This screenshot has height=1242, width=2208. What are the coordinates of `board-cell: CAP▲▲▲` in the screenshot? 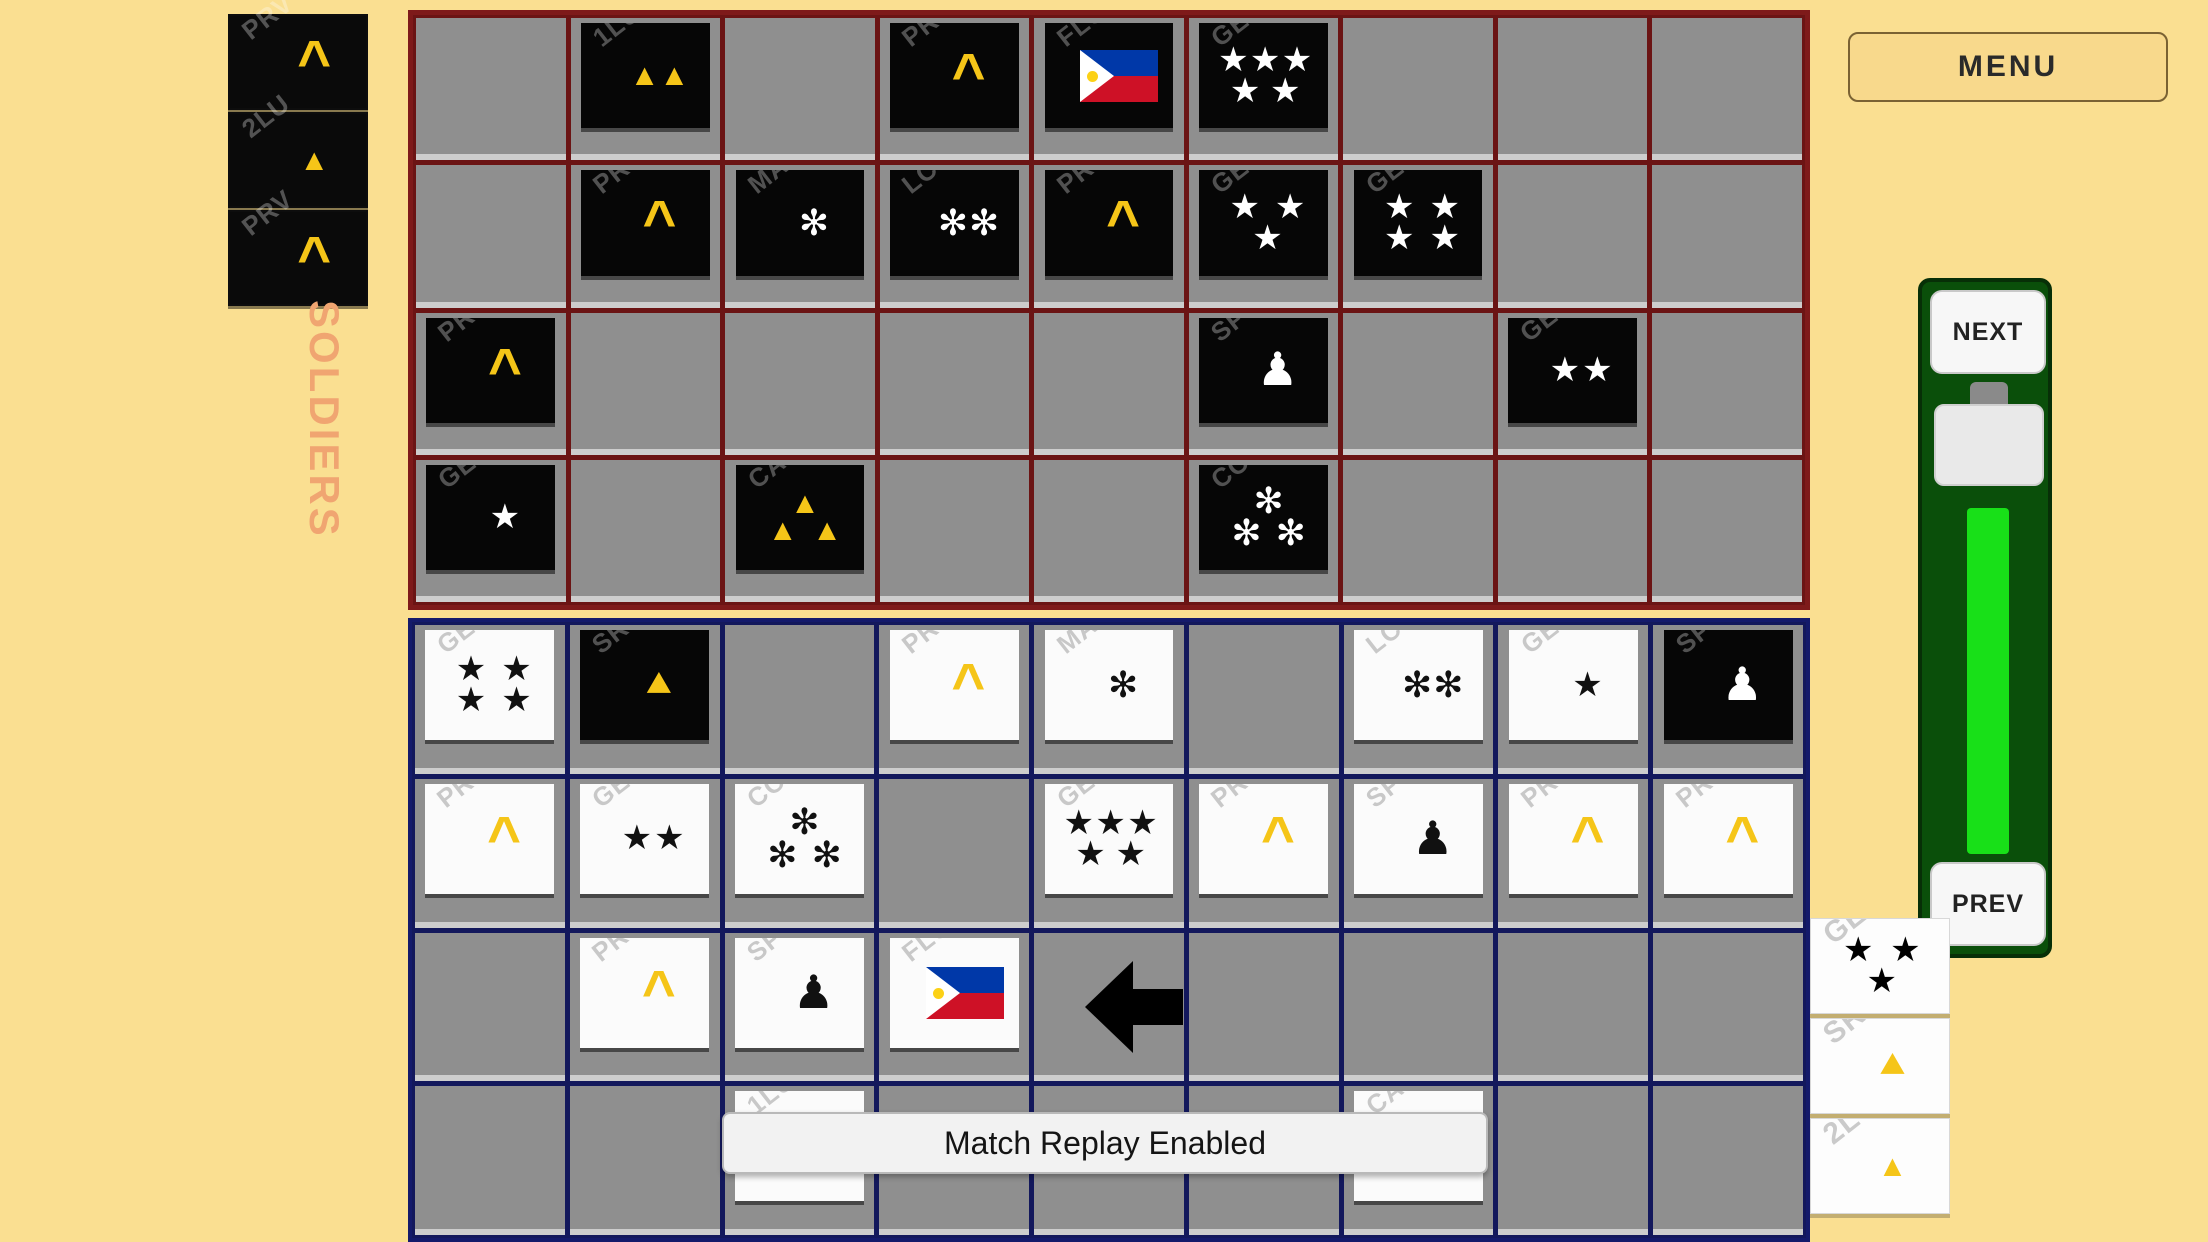 It's located at (800, 530).